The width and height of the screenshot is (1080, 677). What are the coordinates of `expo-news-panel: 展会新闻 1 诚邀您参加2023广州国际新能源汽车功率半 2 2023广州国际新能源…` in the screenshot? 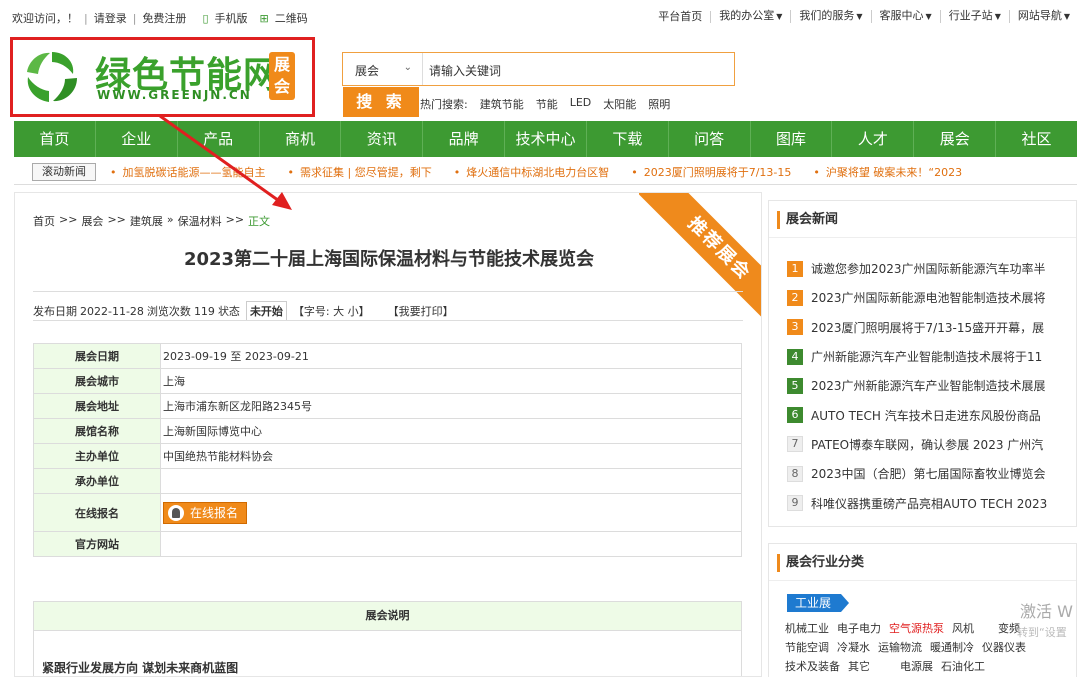 It's located at (922, 363).